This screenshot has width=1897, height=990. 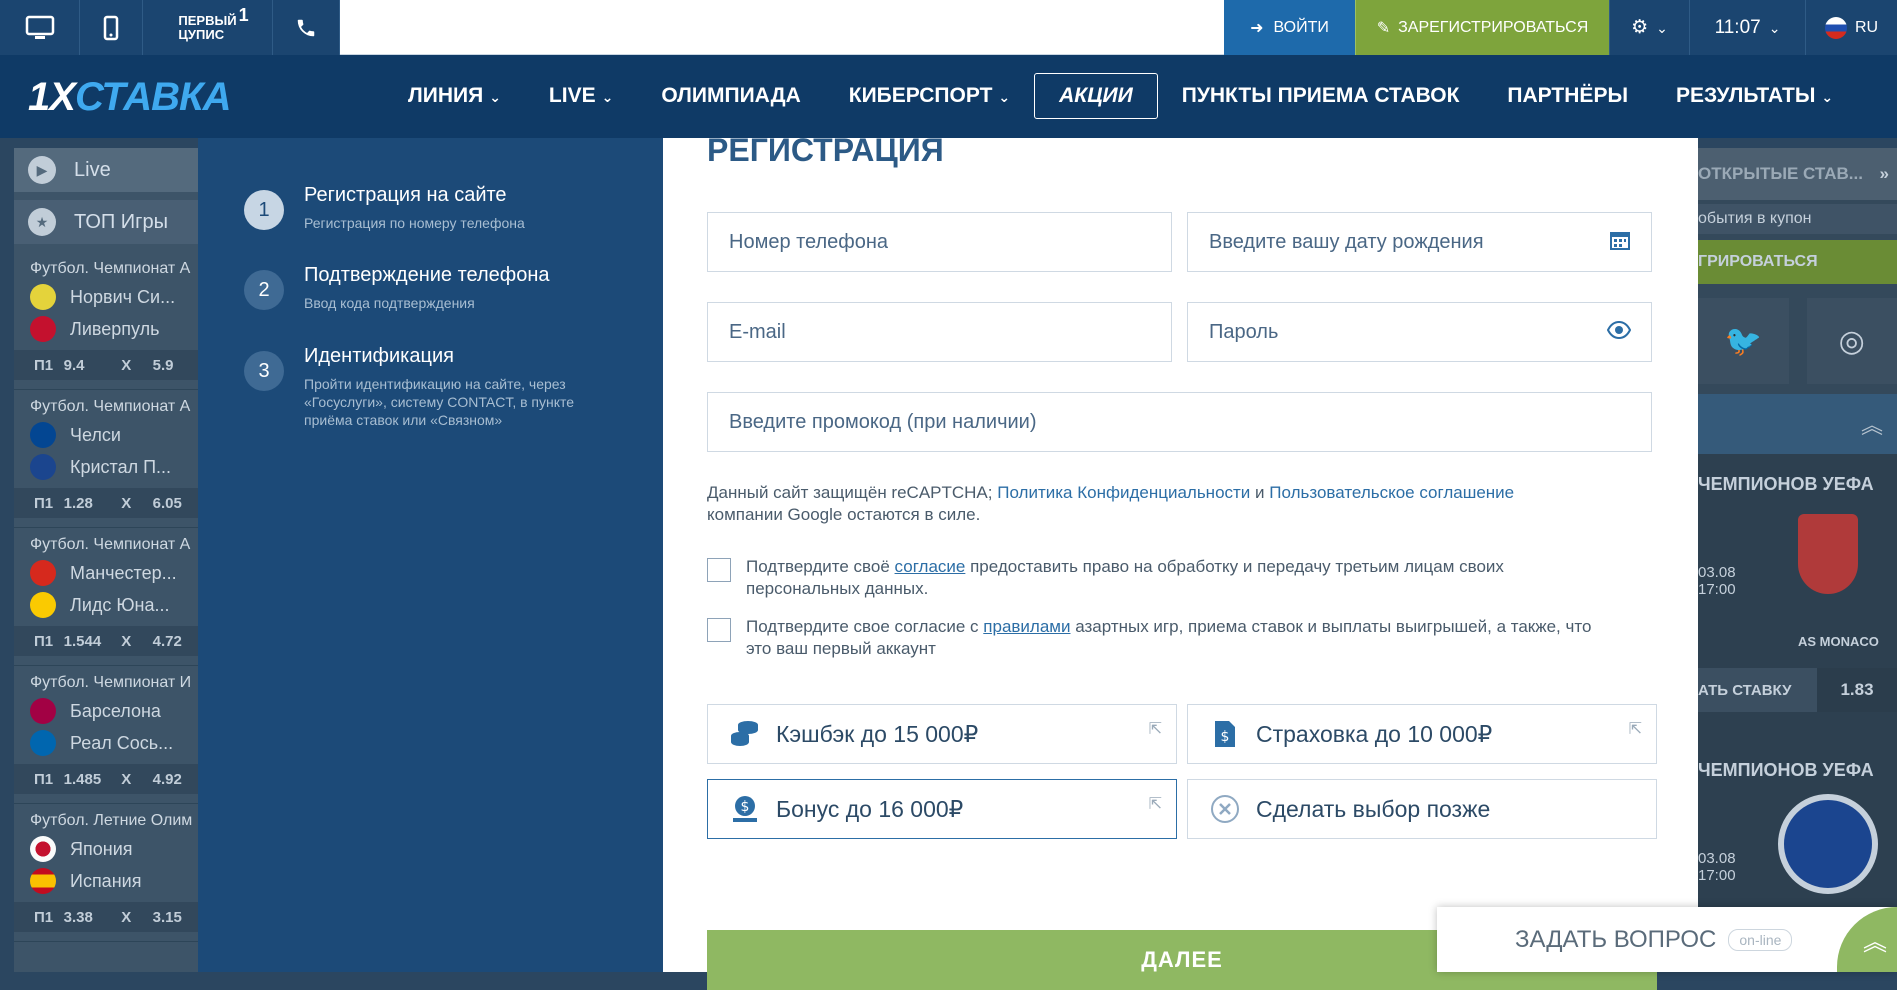 I want to click on odds-row: П19.4X5.9, so click(x=106, y=365).